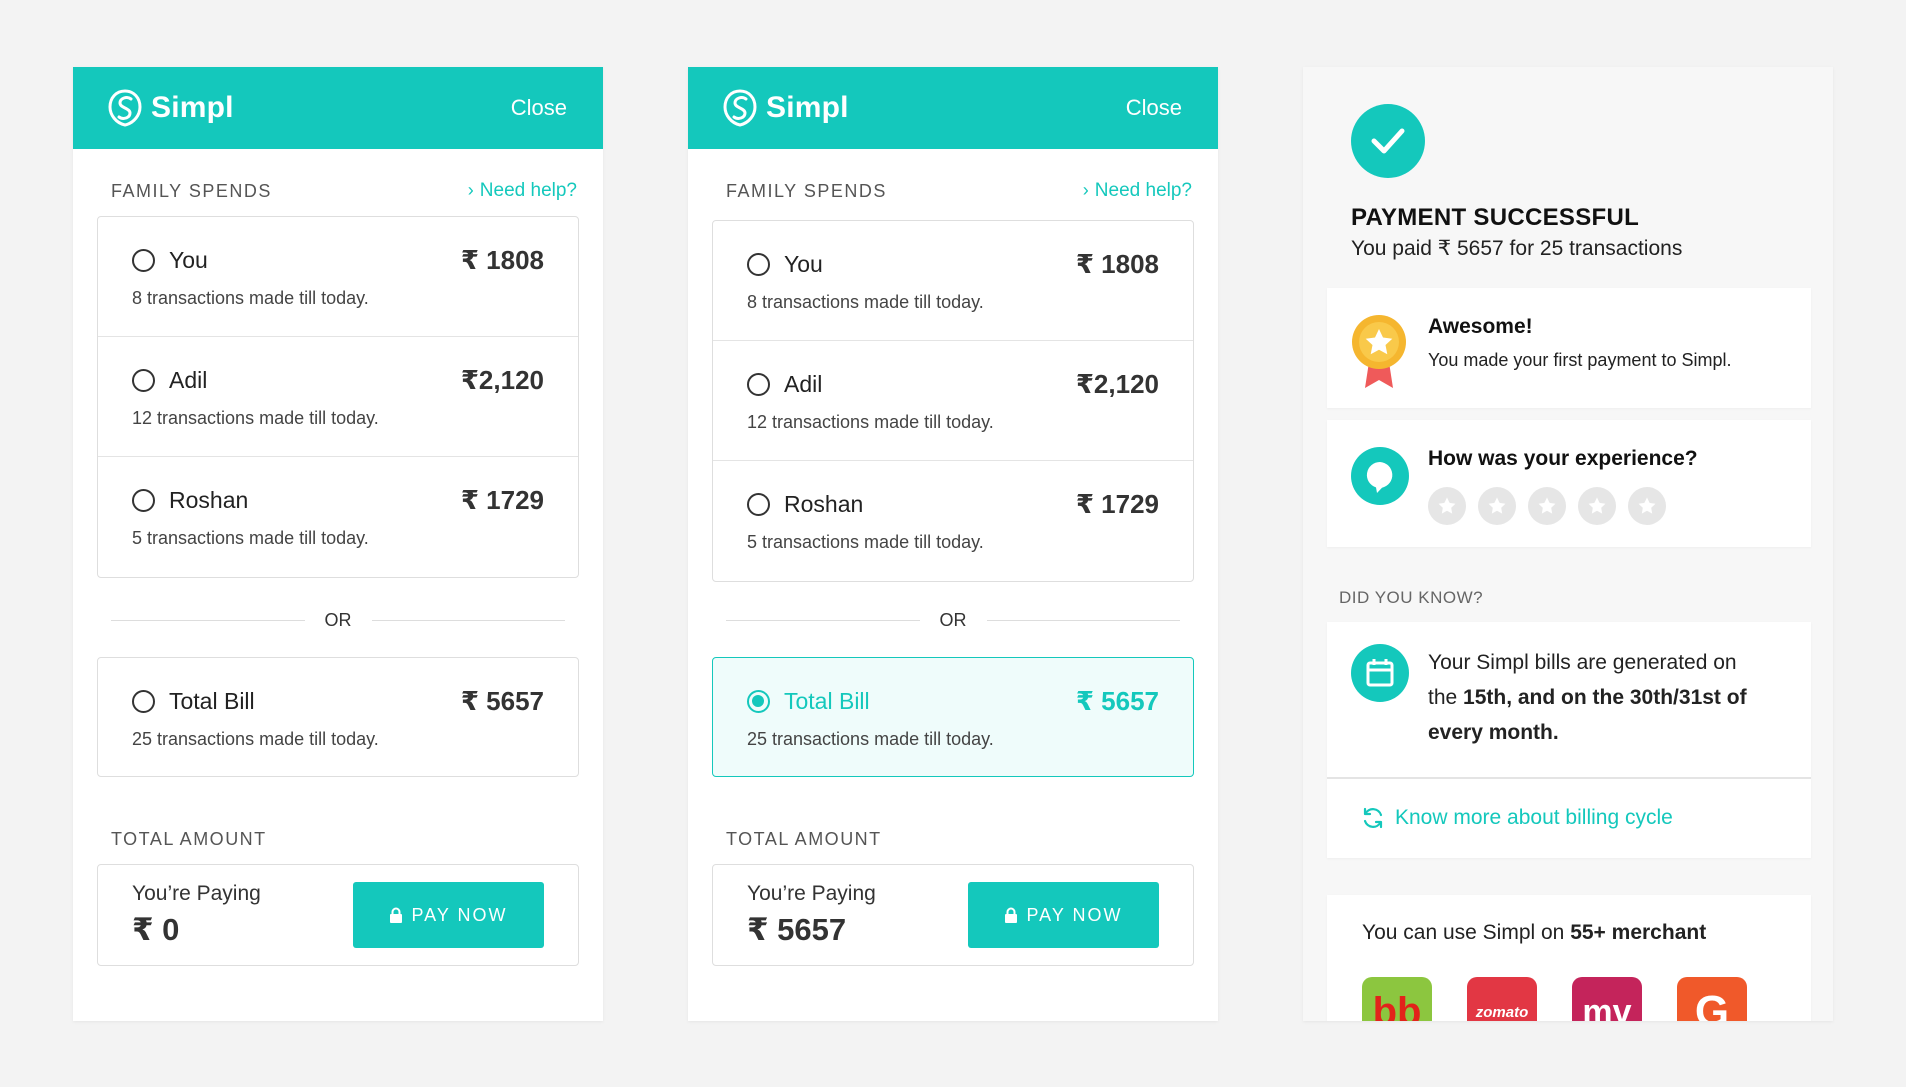 This screenshot has height=1087, width=1906. I want to click on merchant-logo-zomato: zomato, so click(1502, 999).